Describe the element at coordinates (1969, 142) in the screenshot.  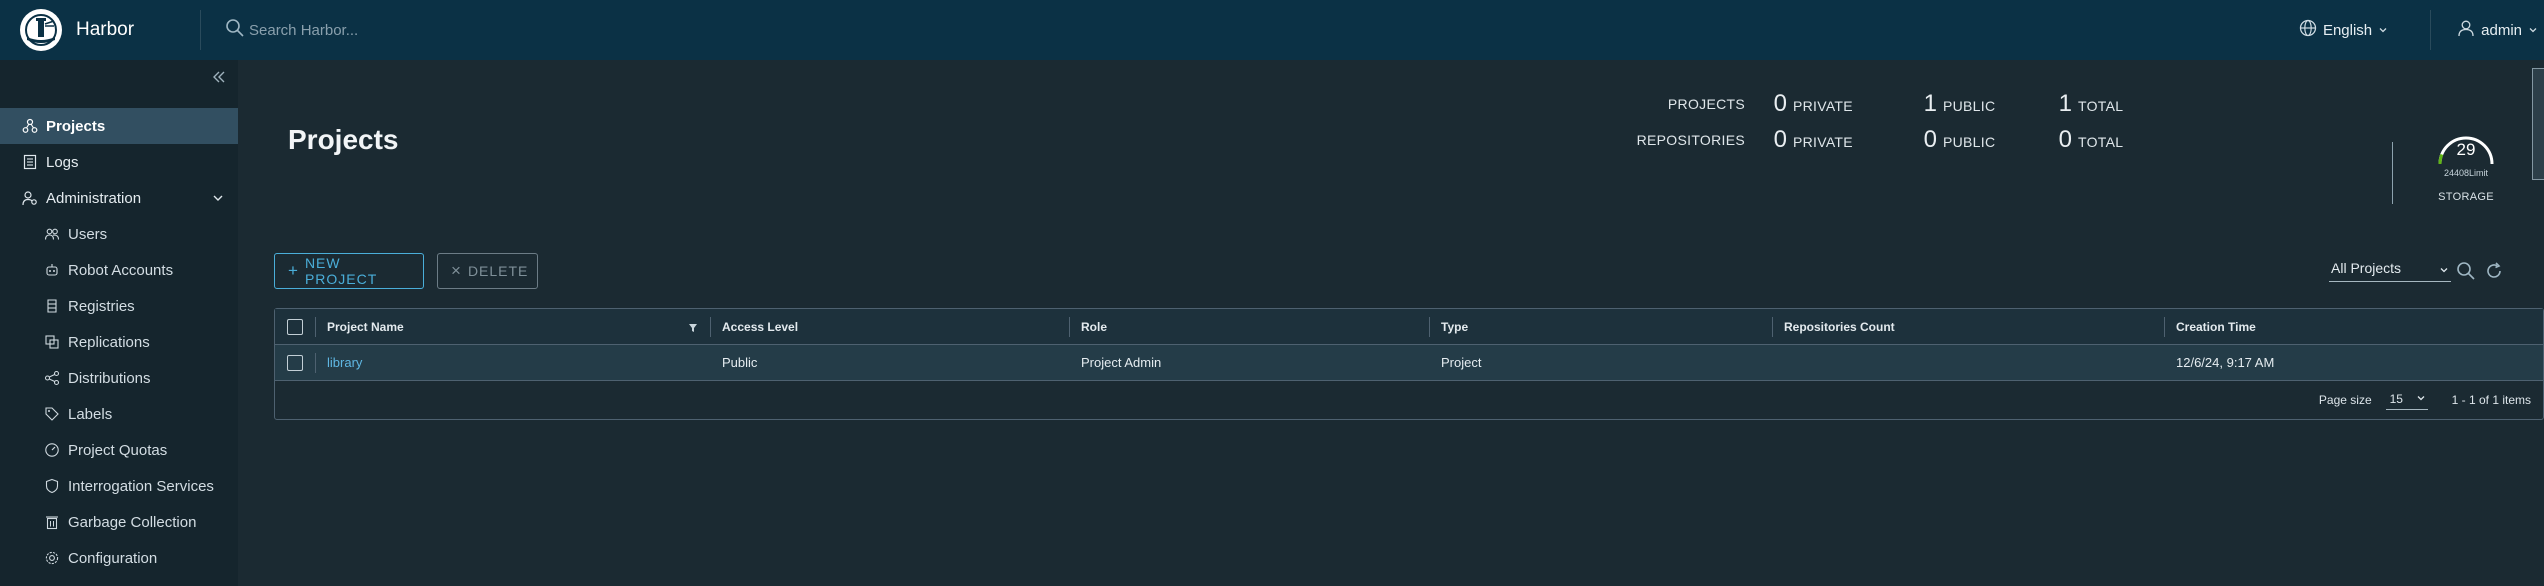
I see `stat-word: PUBLIC` at that location.